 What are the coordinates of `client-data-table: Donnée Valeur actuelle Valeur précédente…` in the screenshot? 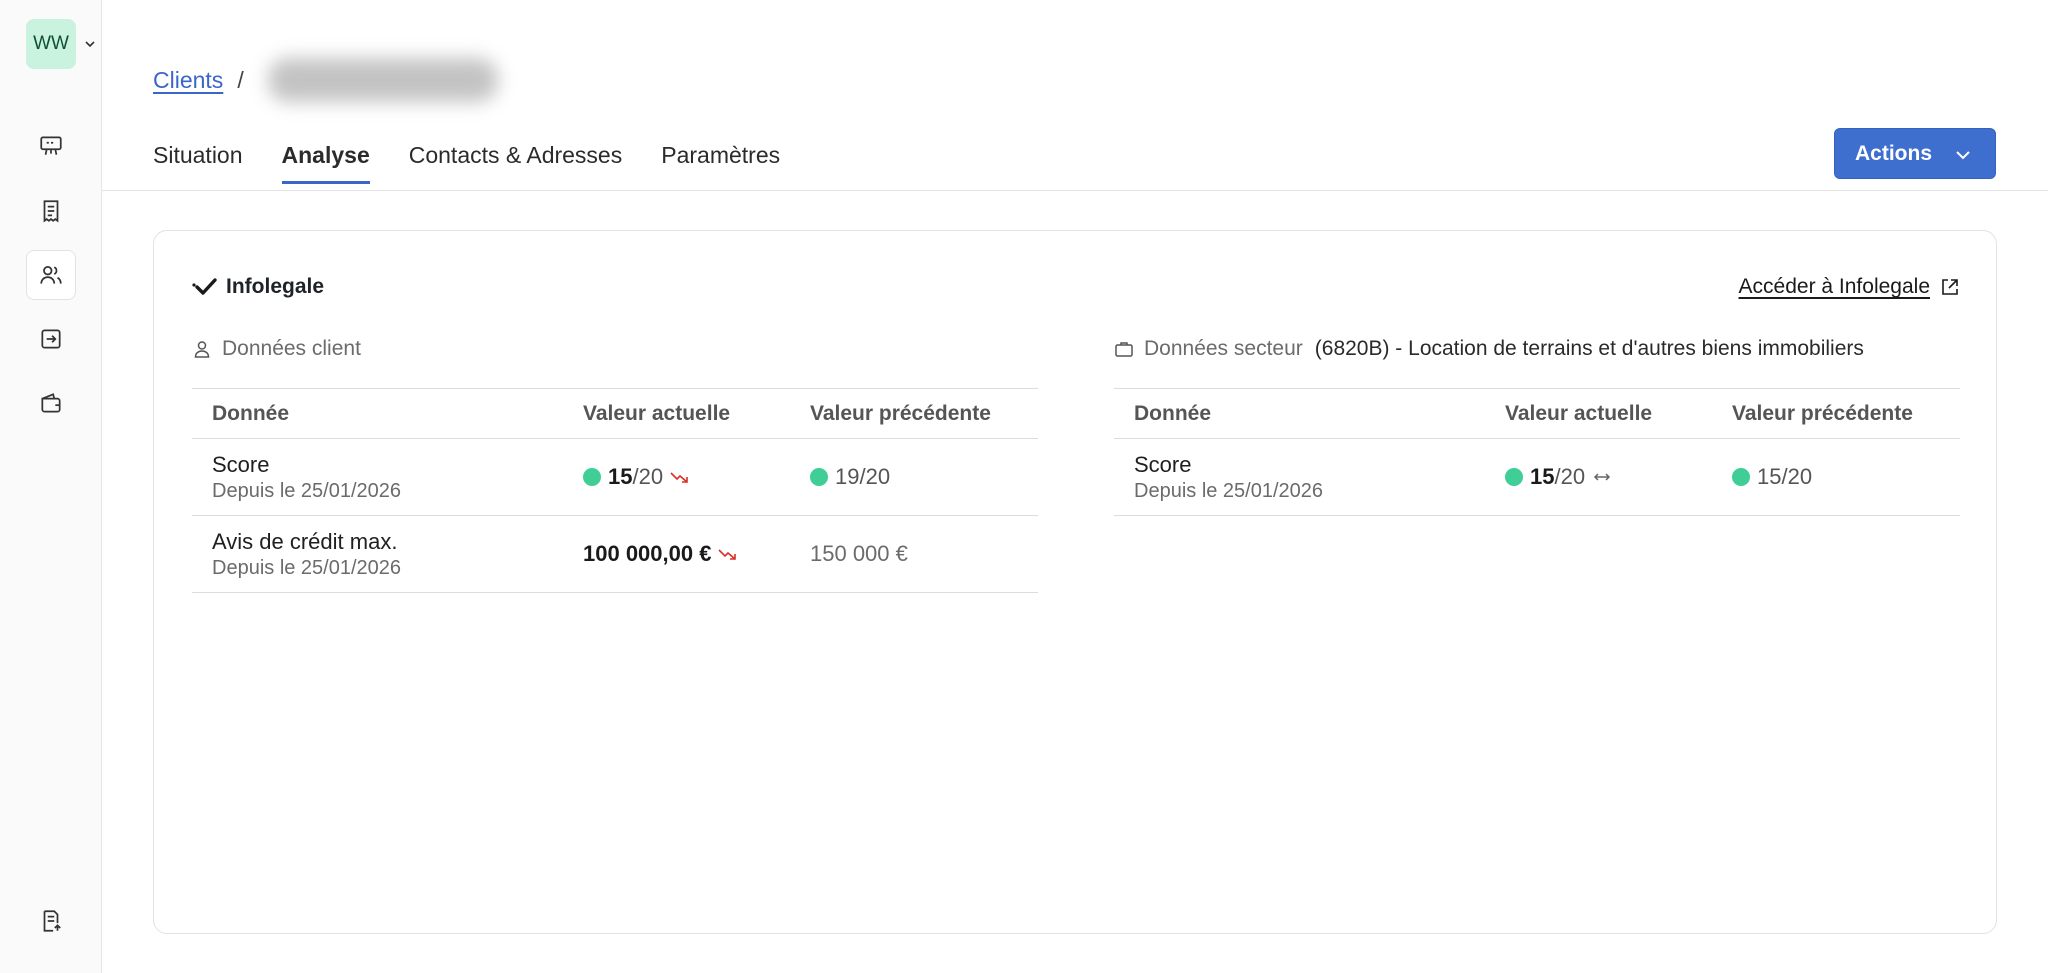 It's located at (615, 490).